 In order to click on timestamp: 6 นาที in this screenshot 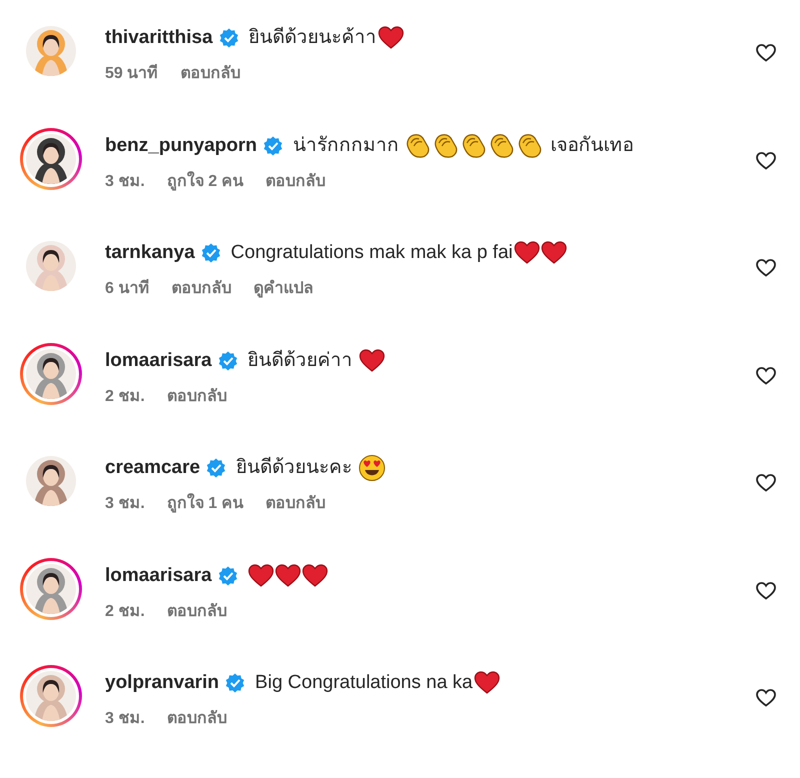, I will do `click(127, 288)`.